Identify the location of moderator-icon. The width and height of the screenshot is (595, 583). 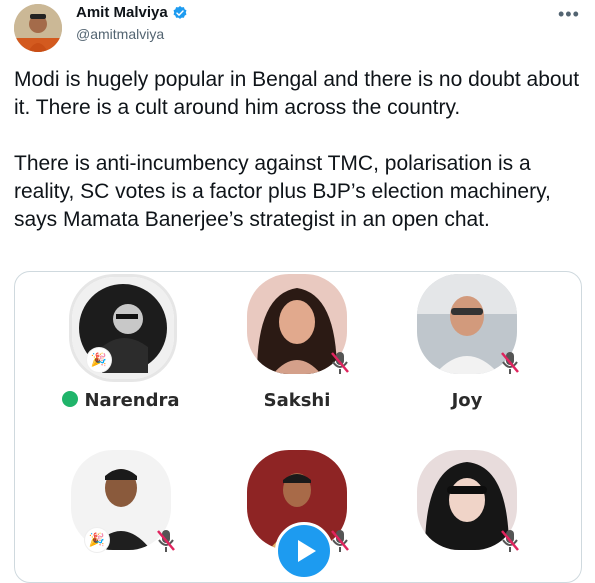
(70, 399).